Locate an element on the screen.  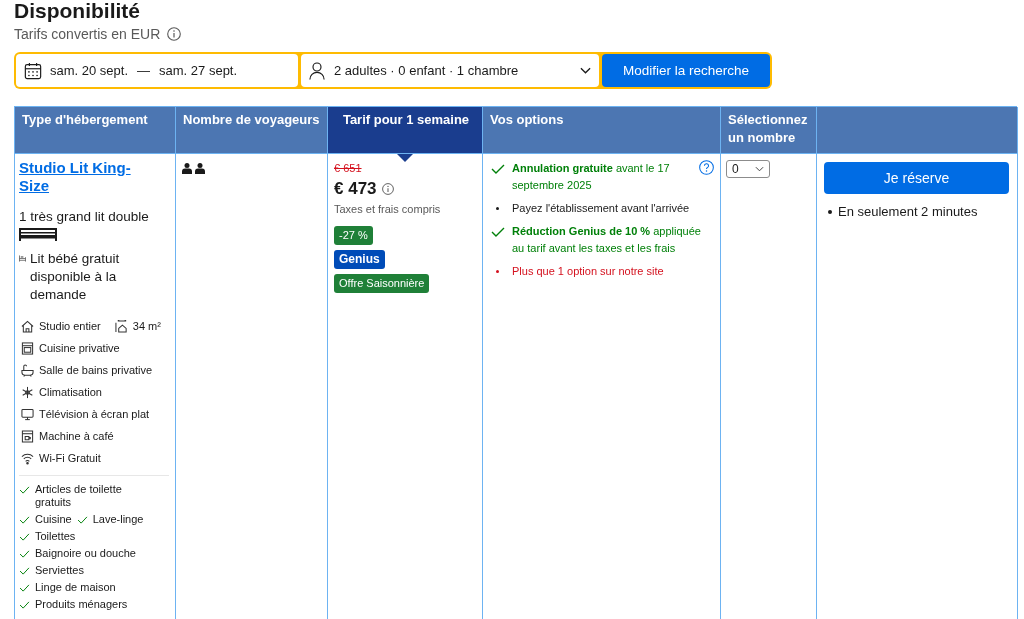
bed-type: 1 très grand lit double is located at coordinates (84, 217).